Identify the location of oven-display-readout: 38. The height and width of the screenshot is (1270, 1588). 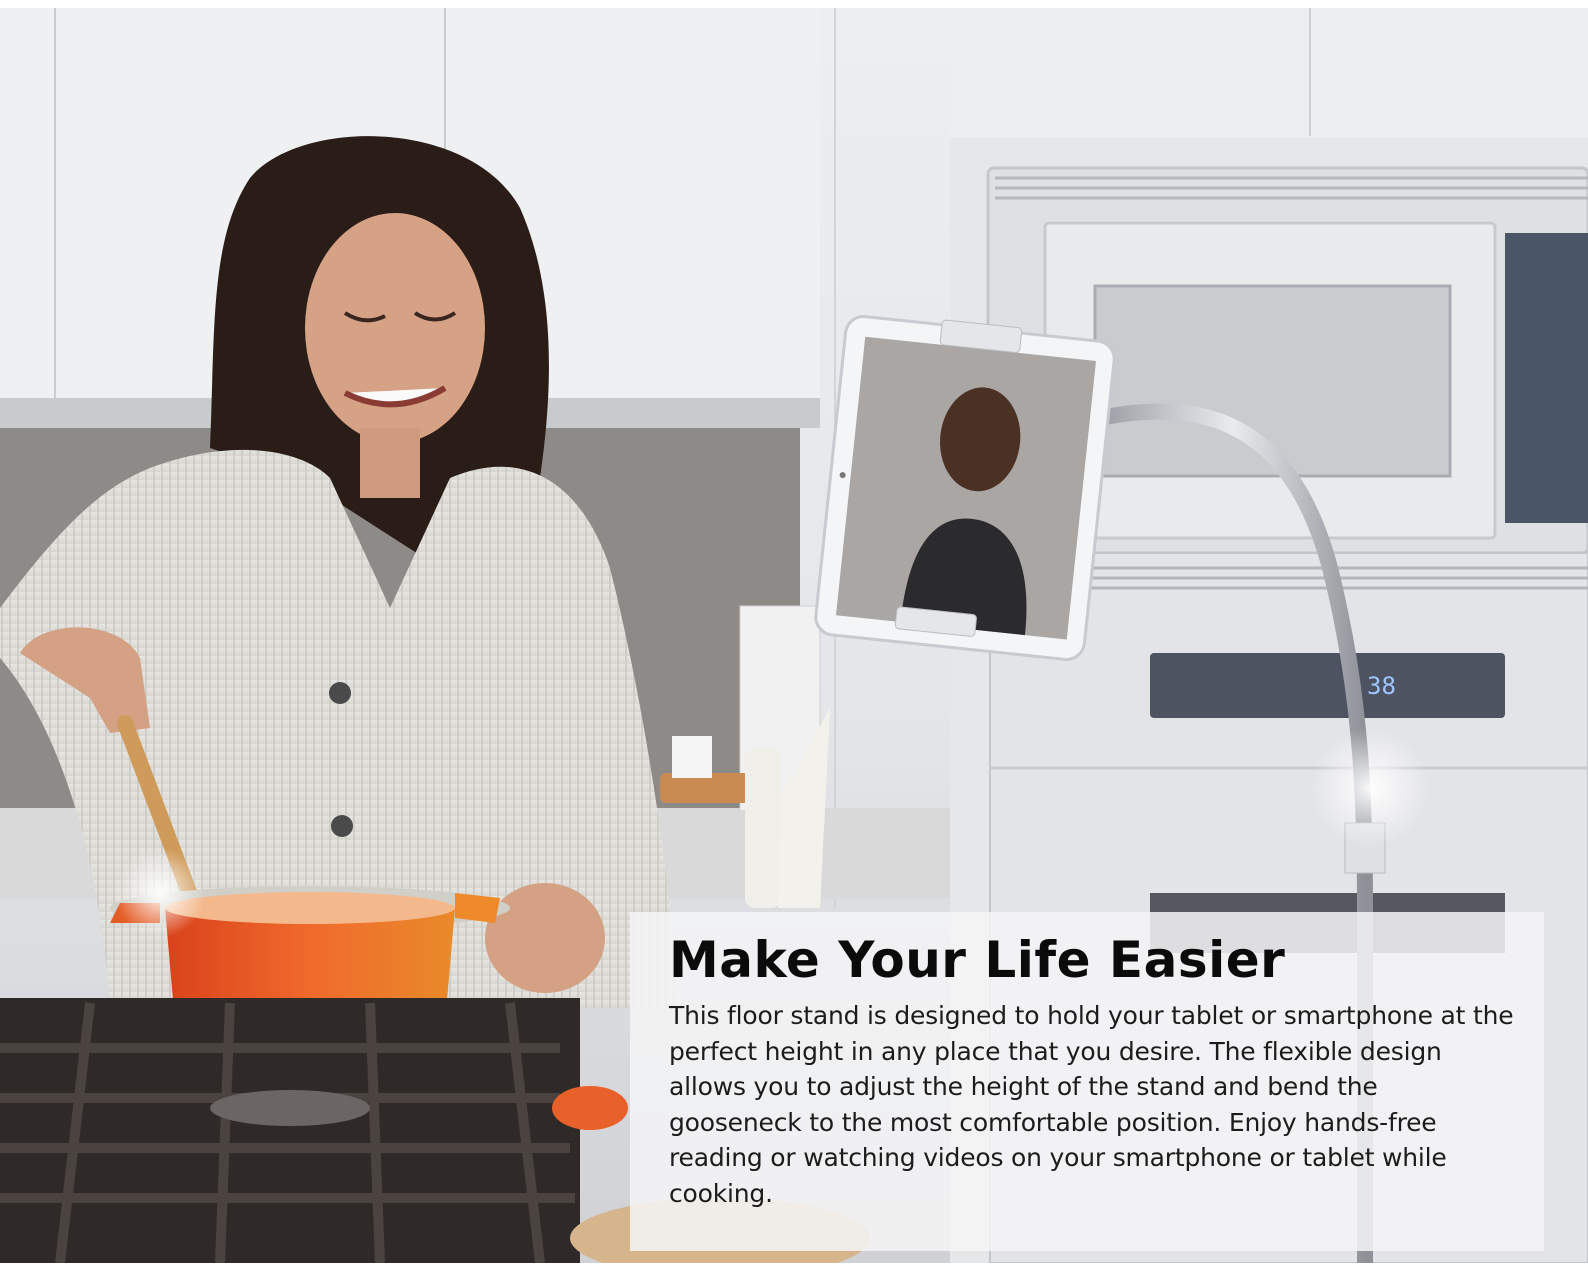
(1381, 686).